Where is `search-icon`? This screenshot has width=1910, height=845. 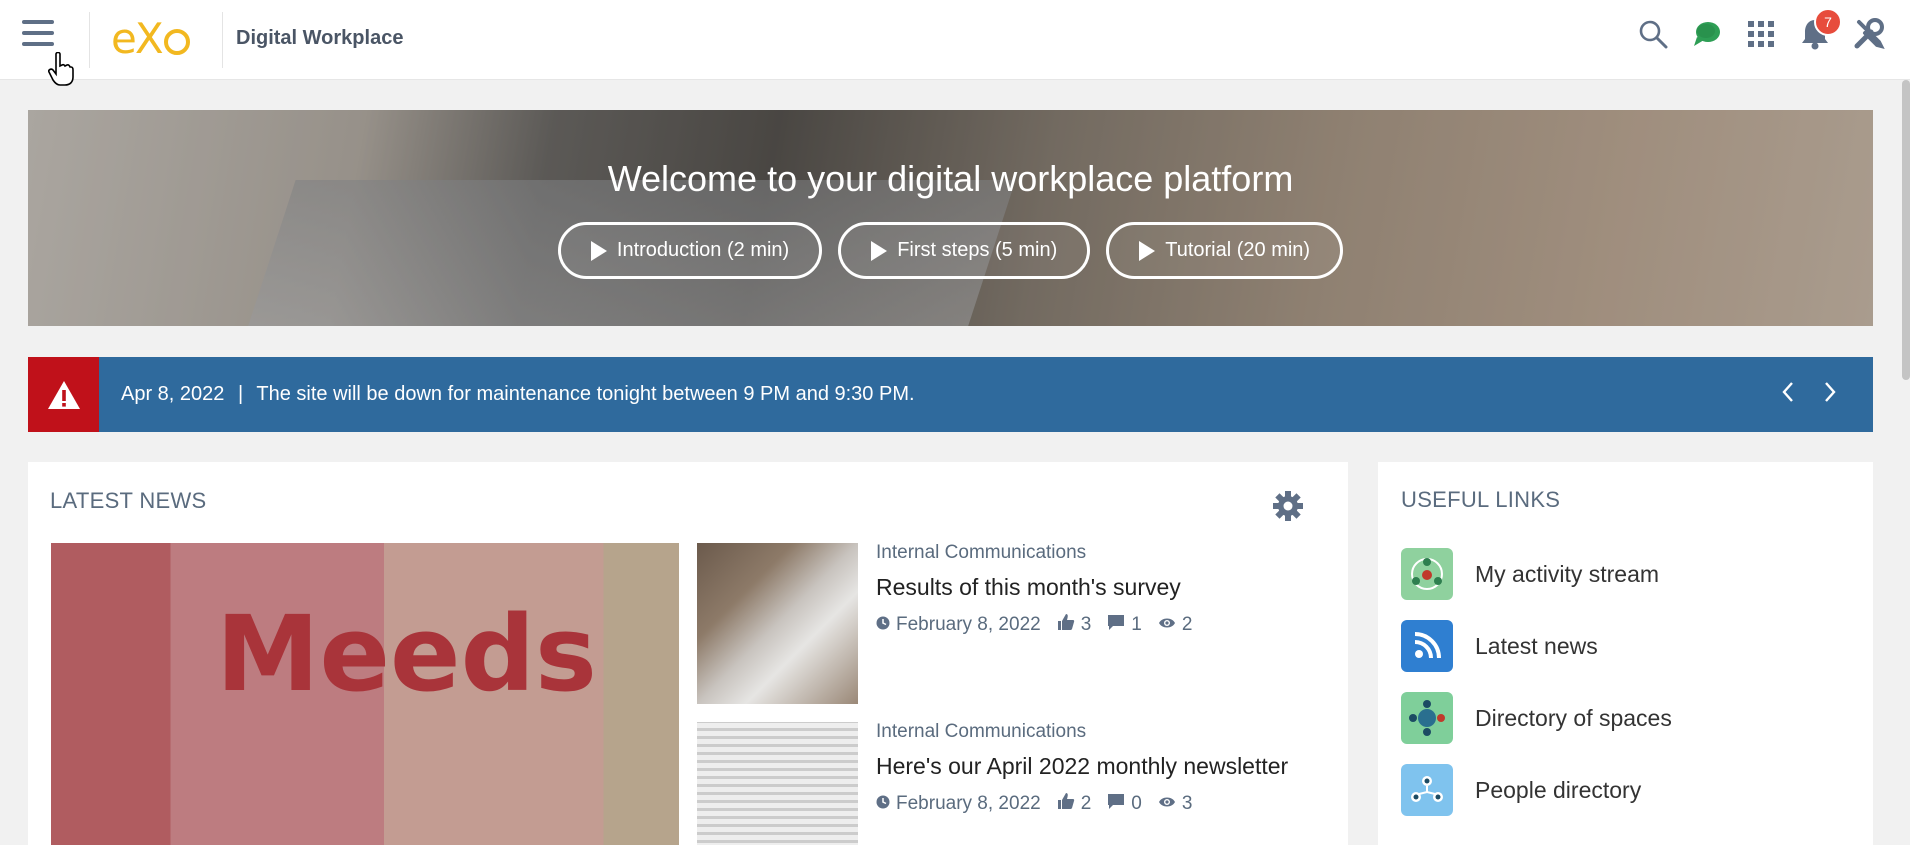 search-icon is located at coordinates (1653, 34).